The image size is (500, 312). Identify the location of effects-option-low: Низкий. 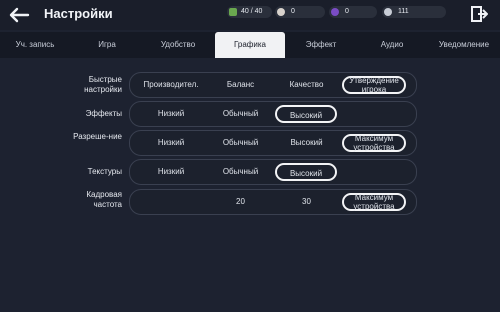
(171, 114).